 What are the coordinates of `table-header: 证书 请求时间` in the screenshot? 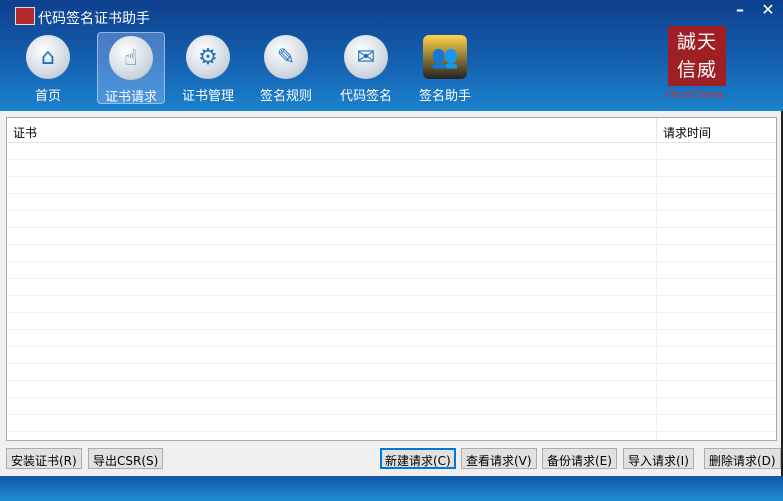 It's located at (391, 130).